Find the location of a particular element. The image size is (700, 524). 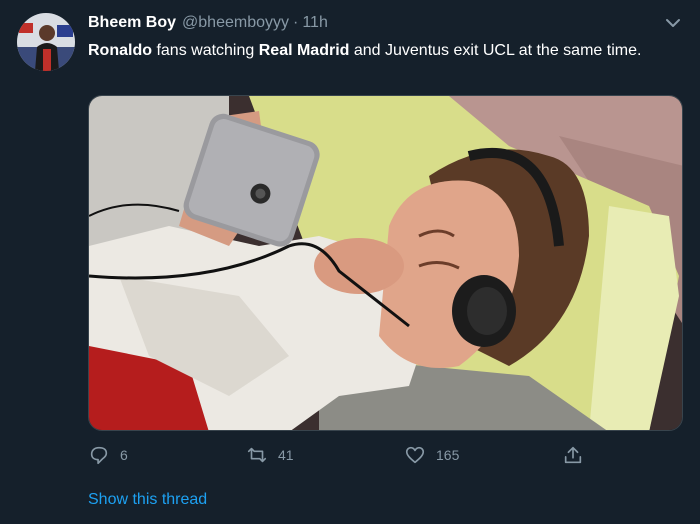

tweet-text-part: Real Madrid is located at coordinates (304, 50).